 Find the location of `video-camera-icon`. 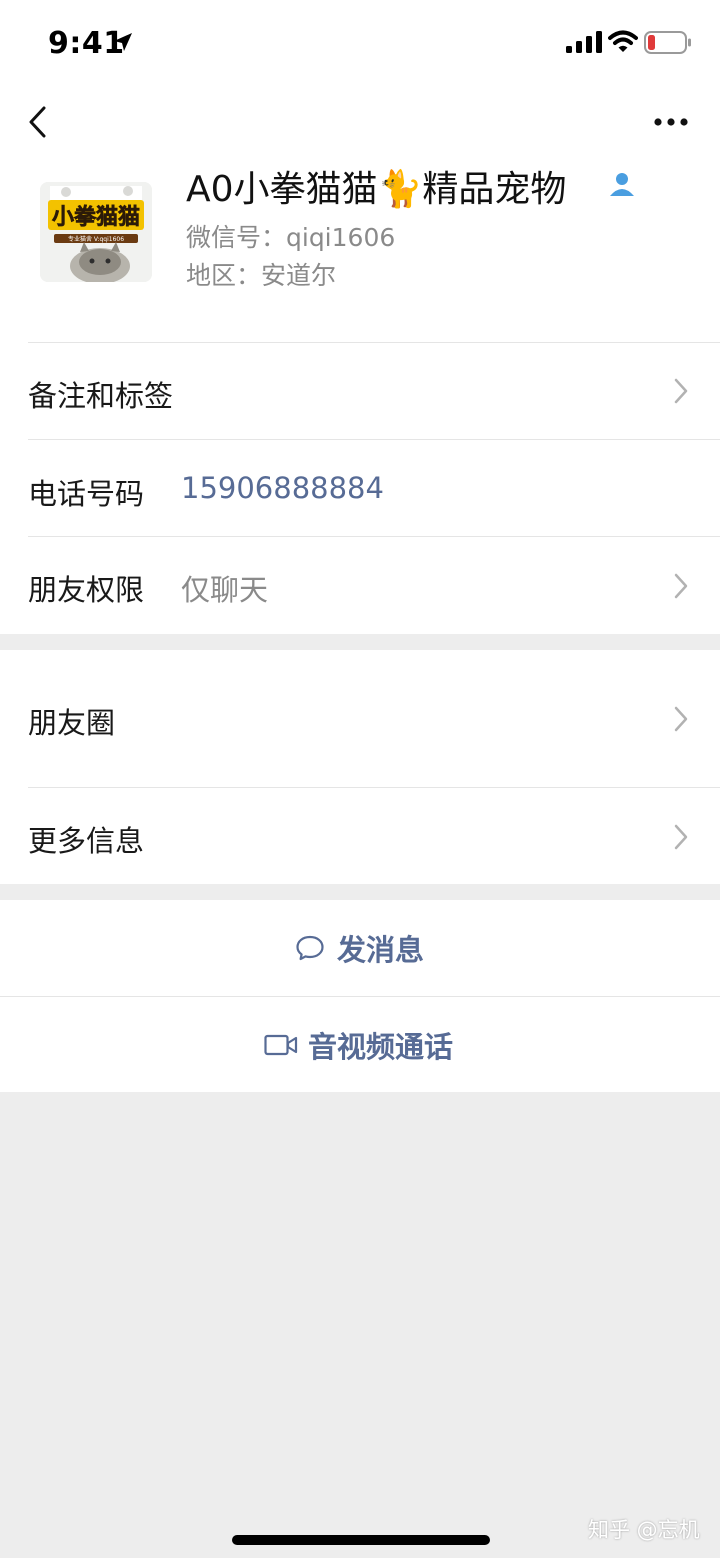

video-camera-icon is located at coordinates (281, 1045).